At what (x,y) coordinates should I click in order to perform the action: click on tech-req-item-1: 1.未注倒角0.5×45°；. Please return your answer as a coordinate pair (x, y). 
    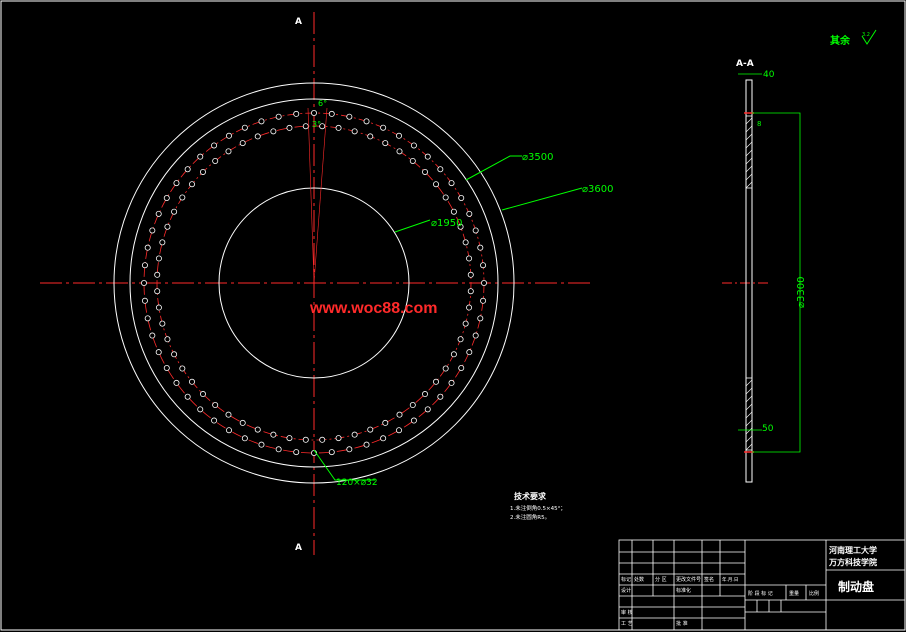
    Looking at the image, I should click on (538, 508).